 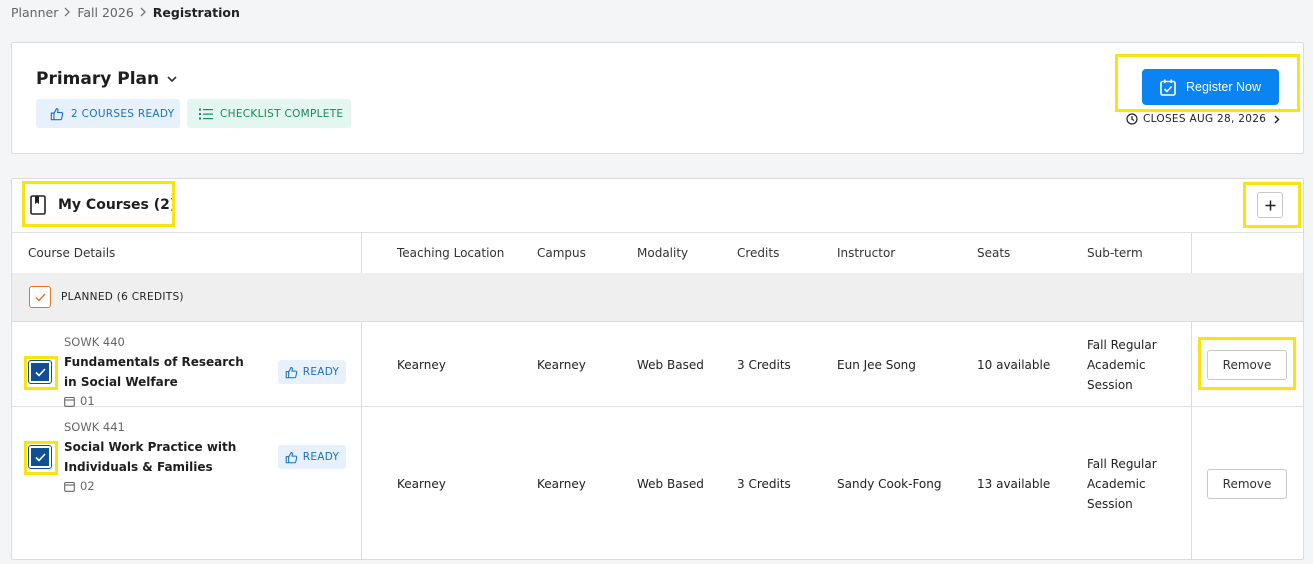 What do you see at coordinates (72, 253) in the screenshot?
I see `col-course-details: Course Details` at bounding box center [72, 253].